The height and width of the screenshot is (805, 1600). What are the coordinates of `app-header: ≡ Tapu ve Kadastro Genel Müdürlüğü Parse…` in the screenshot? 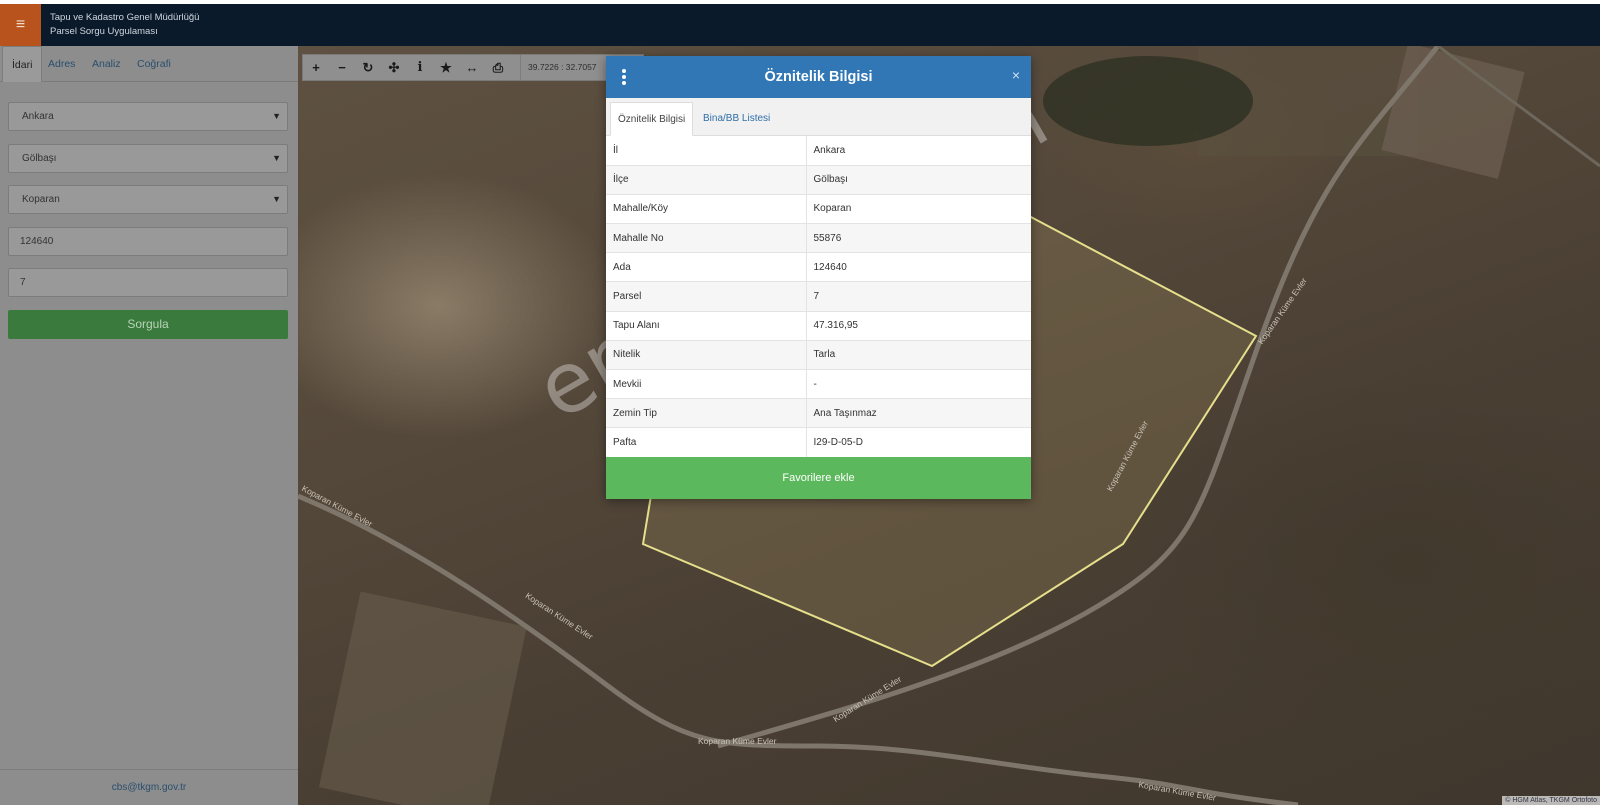 It's located at (800, 25).